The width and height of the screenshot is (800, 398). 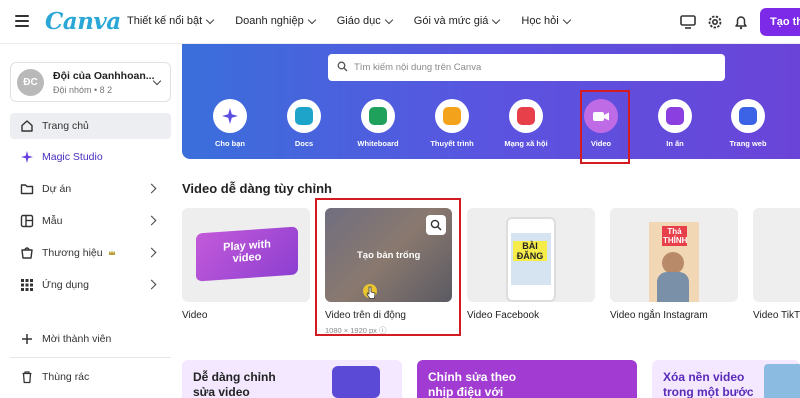 What do you see at coordinates (90, 357) in the screenshot?
I see `sidebar-divider` at bounding box center [90, 357].